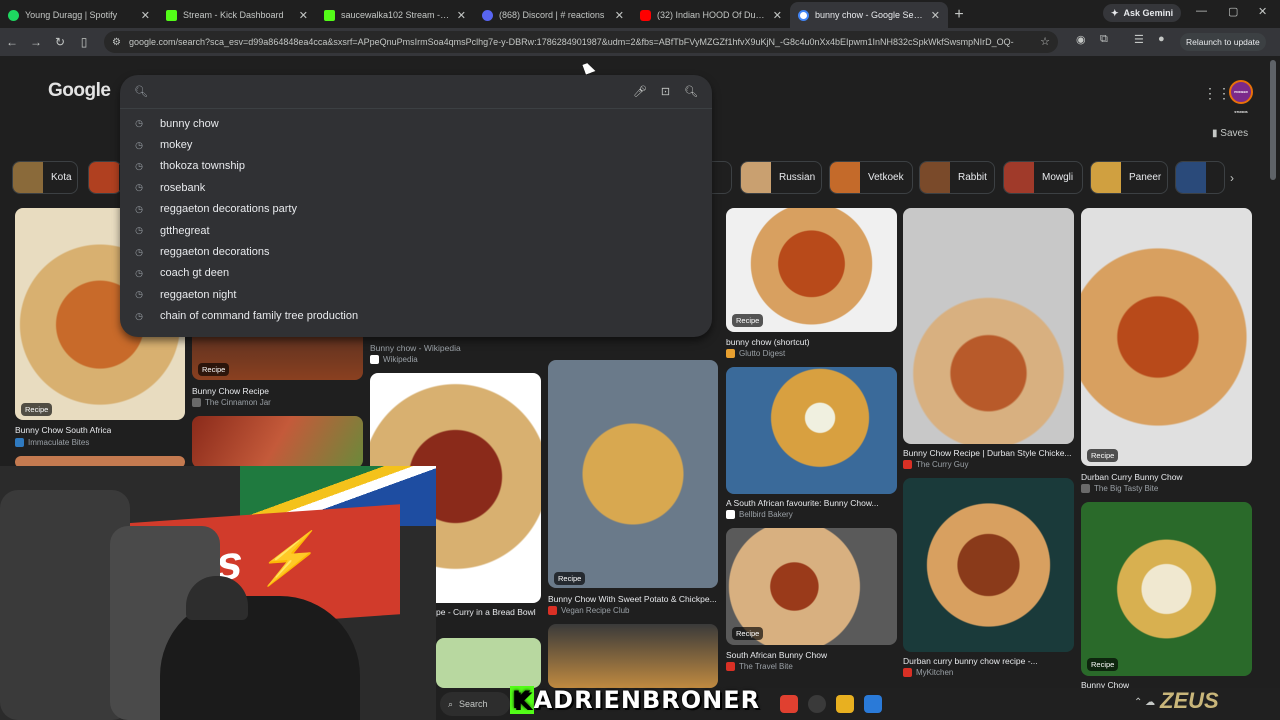 The height and width of the screenshot is (720, 1280). Describe the element at coordinates (231, 402) in the screenshot. I see `result-source: The Cinnamon Jar` at that location.